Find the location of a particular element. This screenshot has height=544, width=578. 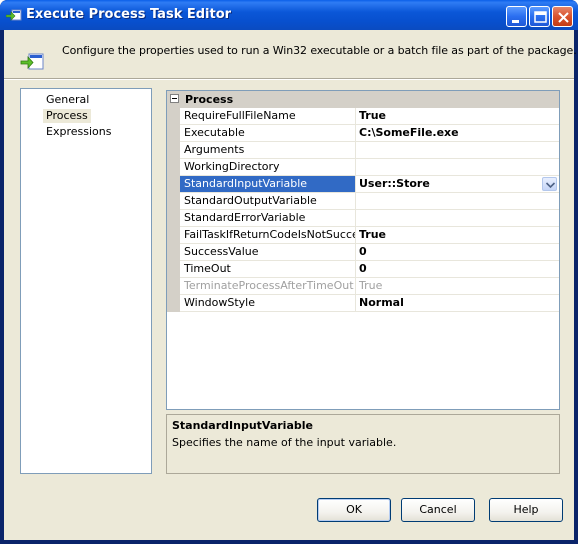

property-name: RequireFullFileName is located at coordinates (268, 116).